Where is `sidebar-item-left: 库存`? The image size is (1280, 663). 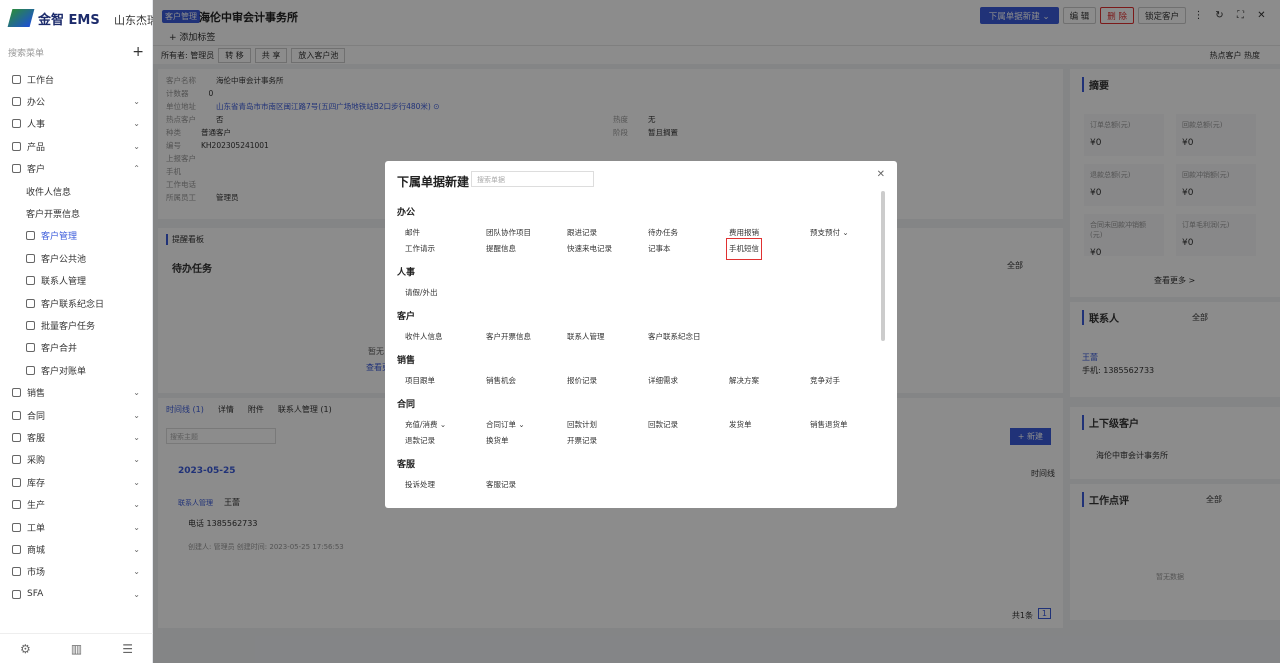 sidebar-item-left: 库存 is located at coordinates (28, 482).